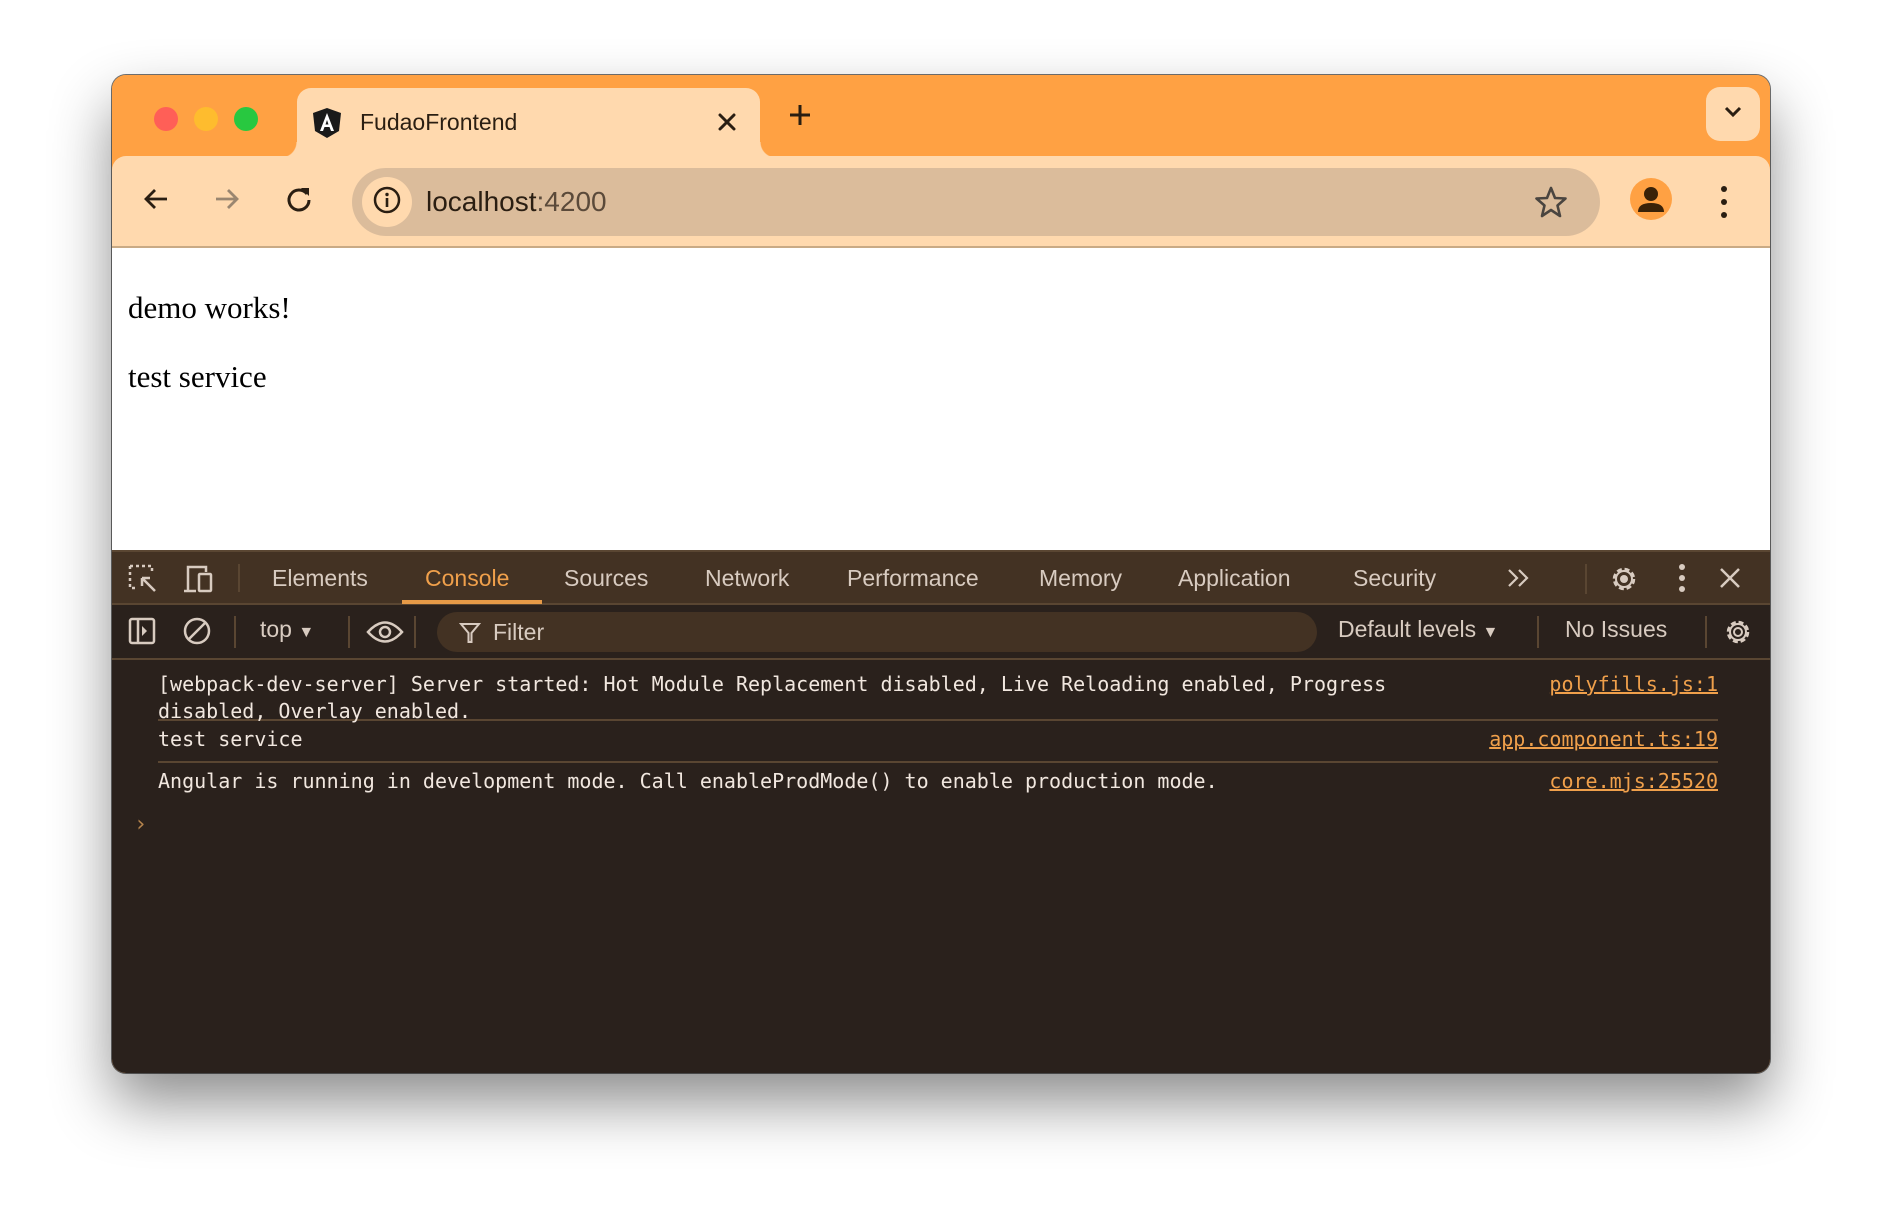 The image size is (1882, 1222). I want to click on back-button, so click(156, 201).